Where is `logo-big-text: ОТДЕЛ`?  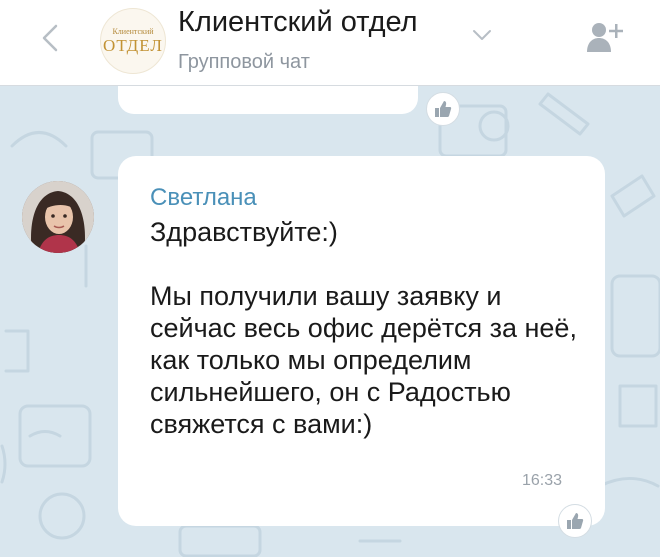 logo-big-text: ОТДЕЛ is located at coordinates (133, 45).